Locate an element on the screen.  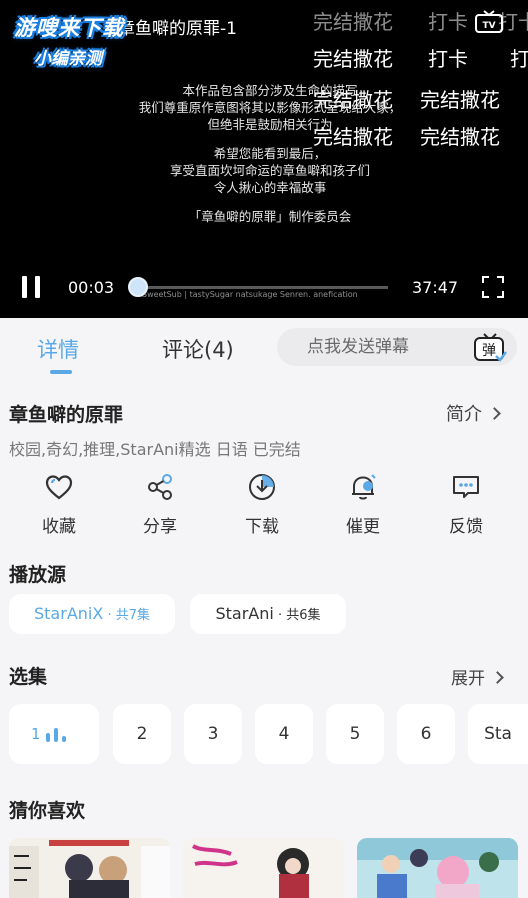
bell-icon is located at coordinates (364, 487).